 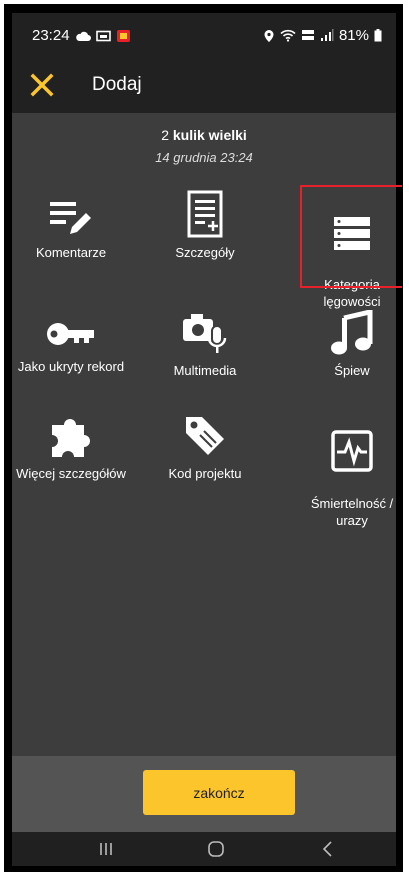 What do you see at coordinates (42, 85) in the screenshot?
I see `close-icon` at bounding box center [42, 85].